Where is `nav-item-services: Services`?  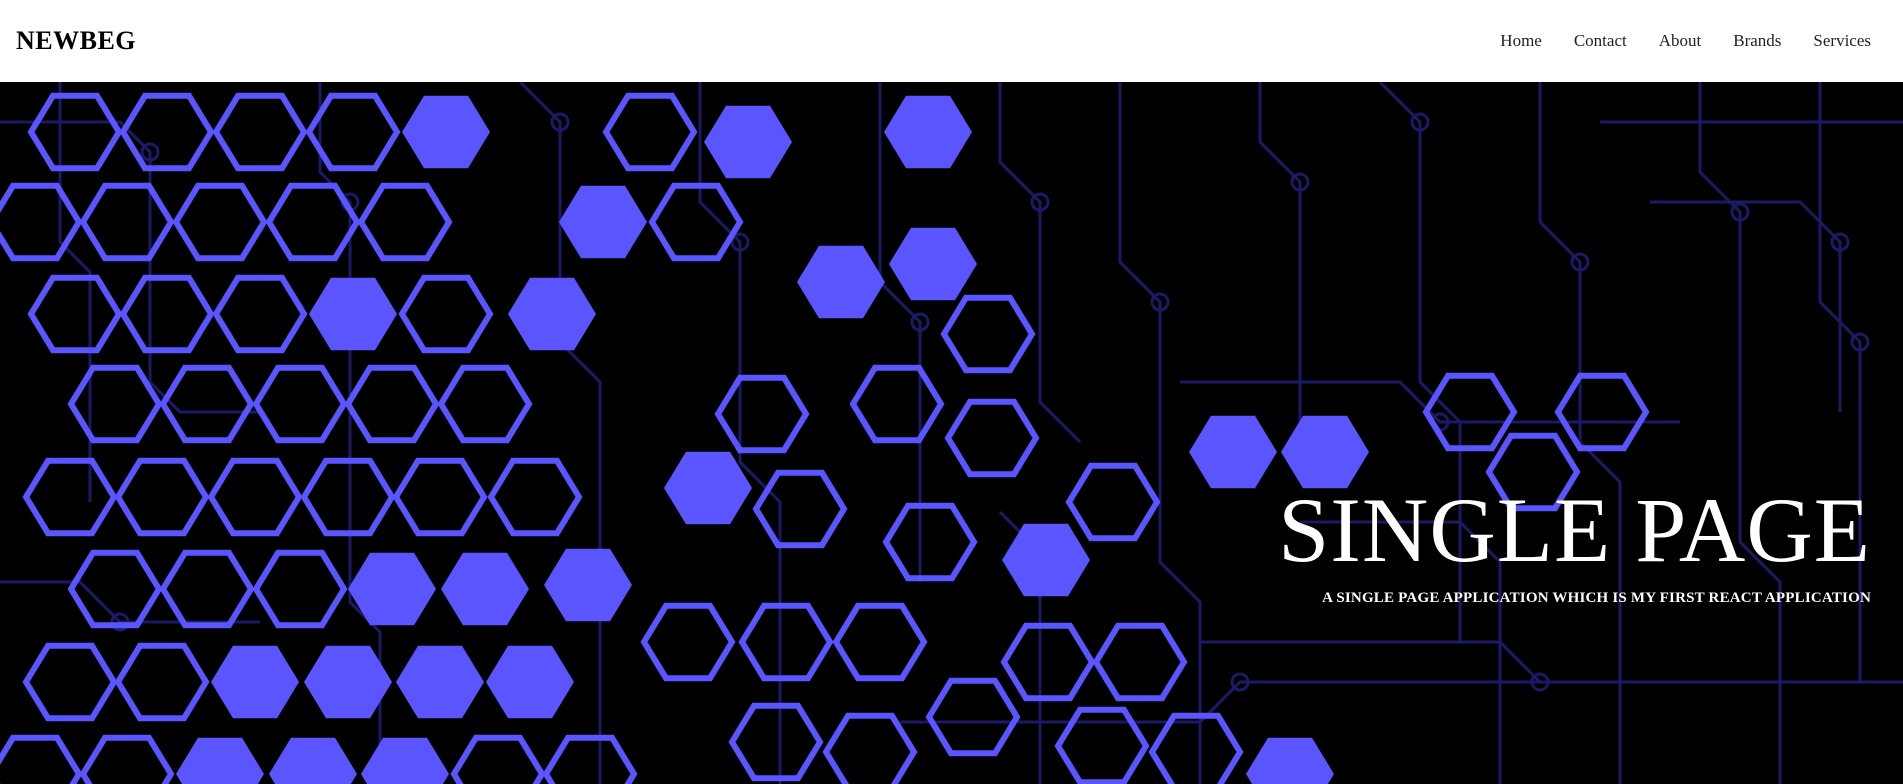
nav-item-services: Services is located at coordinates (1842, 41).